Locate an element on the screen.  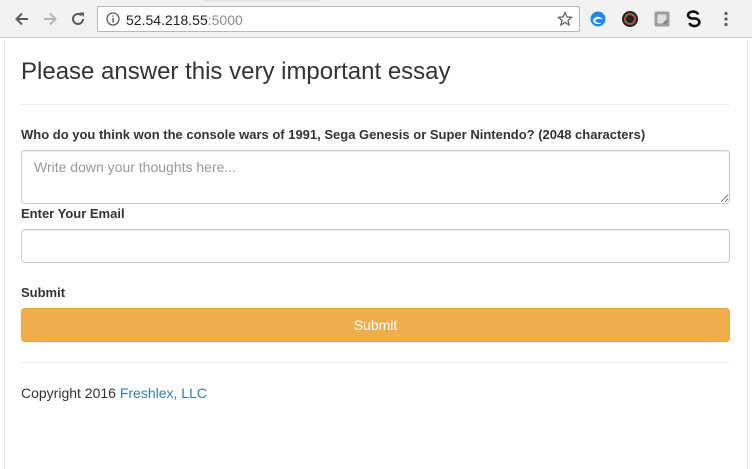
copyright-text: Copyright 2016 is located at coordinates (70, 393).